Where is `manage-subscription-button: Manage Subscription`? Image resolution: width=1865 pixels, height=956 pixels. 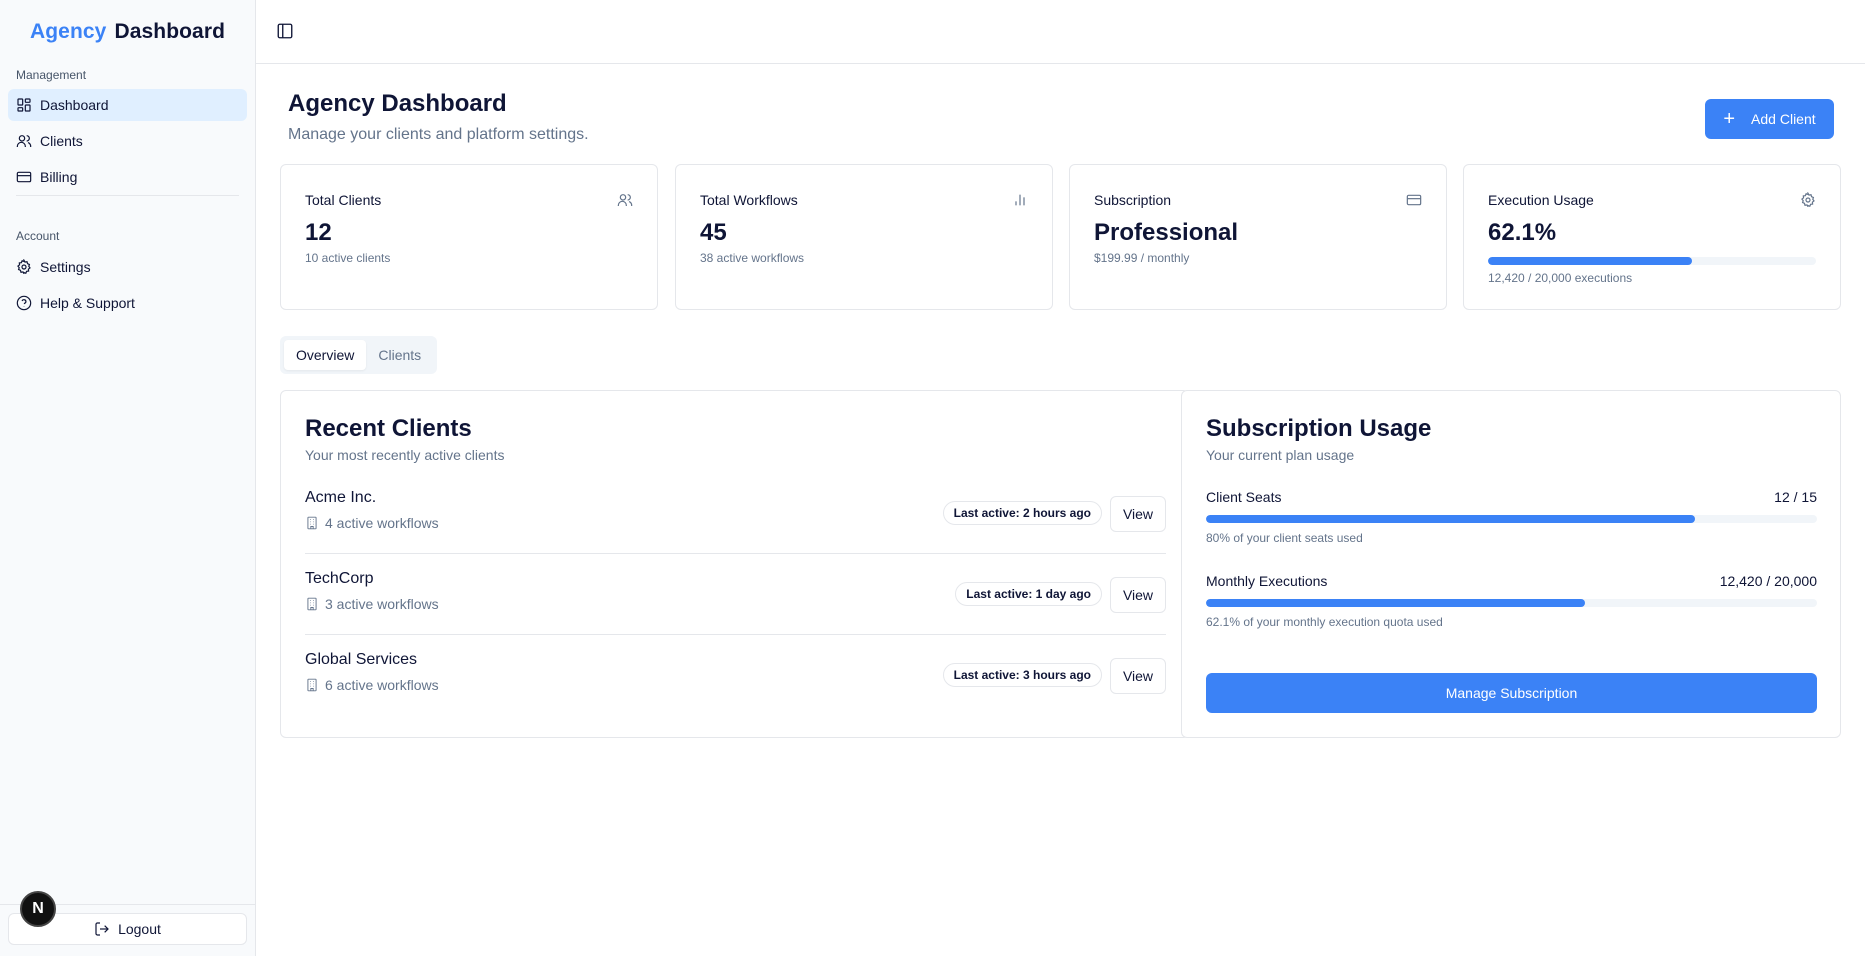
manage-subscription-button: Manage Subscription is located at coordinates (1511, 693).